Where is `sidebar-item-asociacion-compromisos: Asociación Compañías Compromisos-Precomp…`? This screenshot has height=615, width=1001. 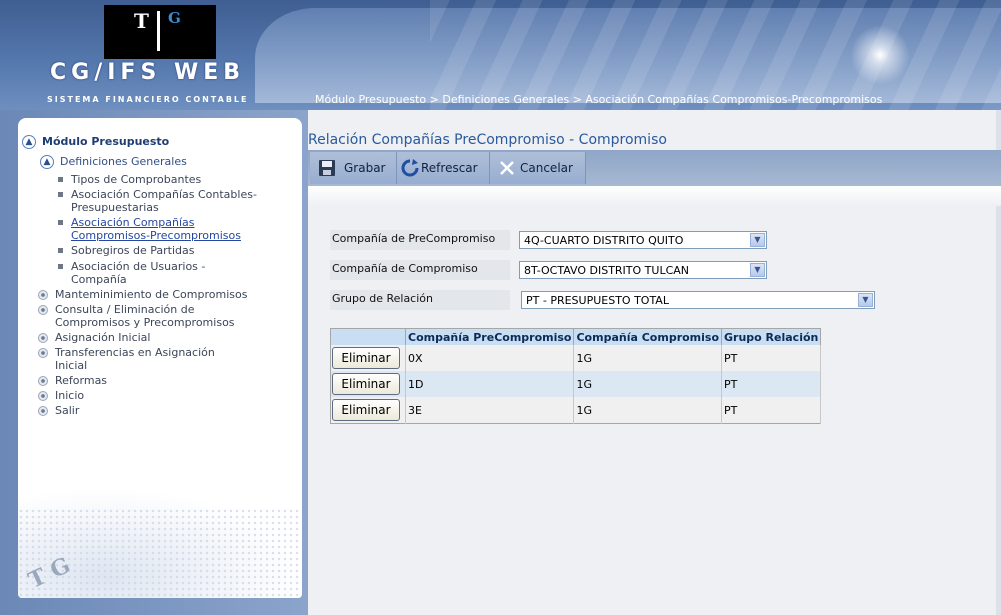
sidebar-item-asociacion-compromisos: Asociación Compañías Compromisos-Precomp… is located at coordinates (158, 229).